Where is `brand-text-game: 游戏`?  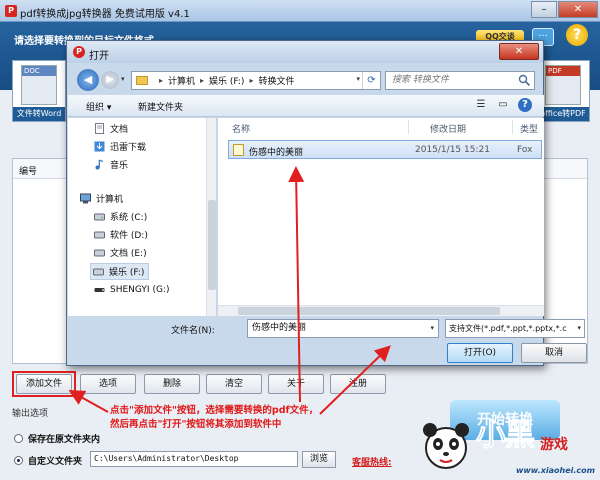
brand-text-game: 游戏 is located at coordinates (554, 445).